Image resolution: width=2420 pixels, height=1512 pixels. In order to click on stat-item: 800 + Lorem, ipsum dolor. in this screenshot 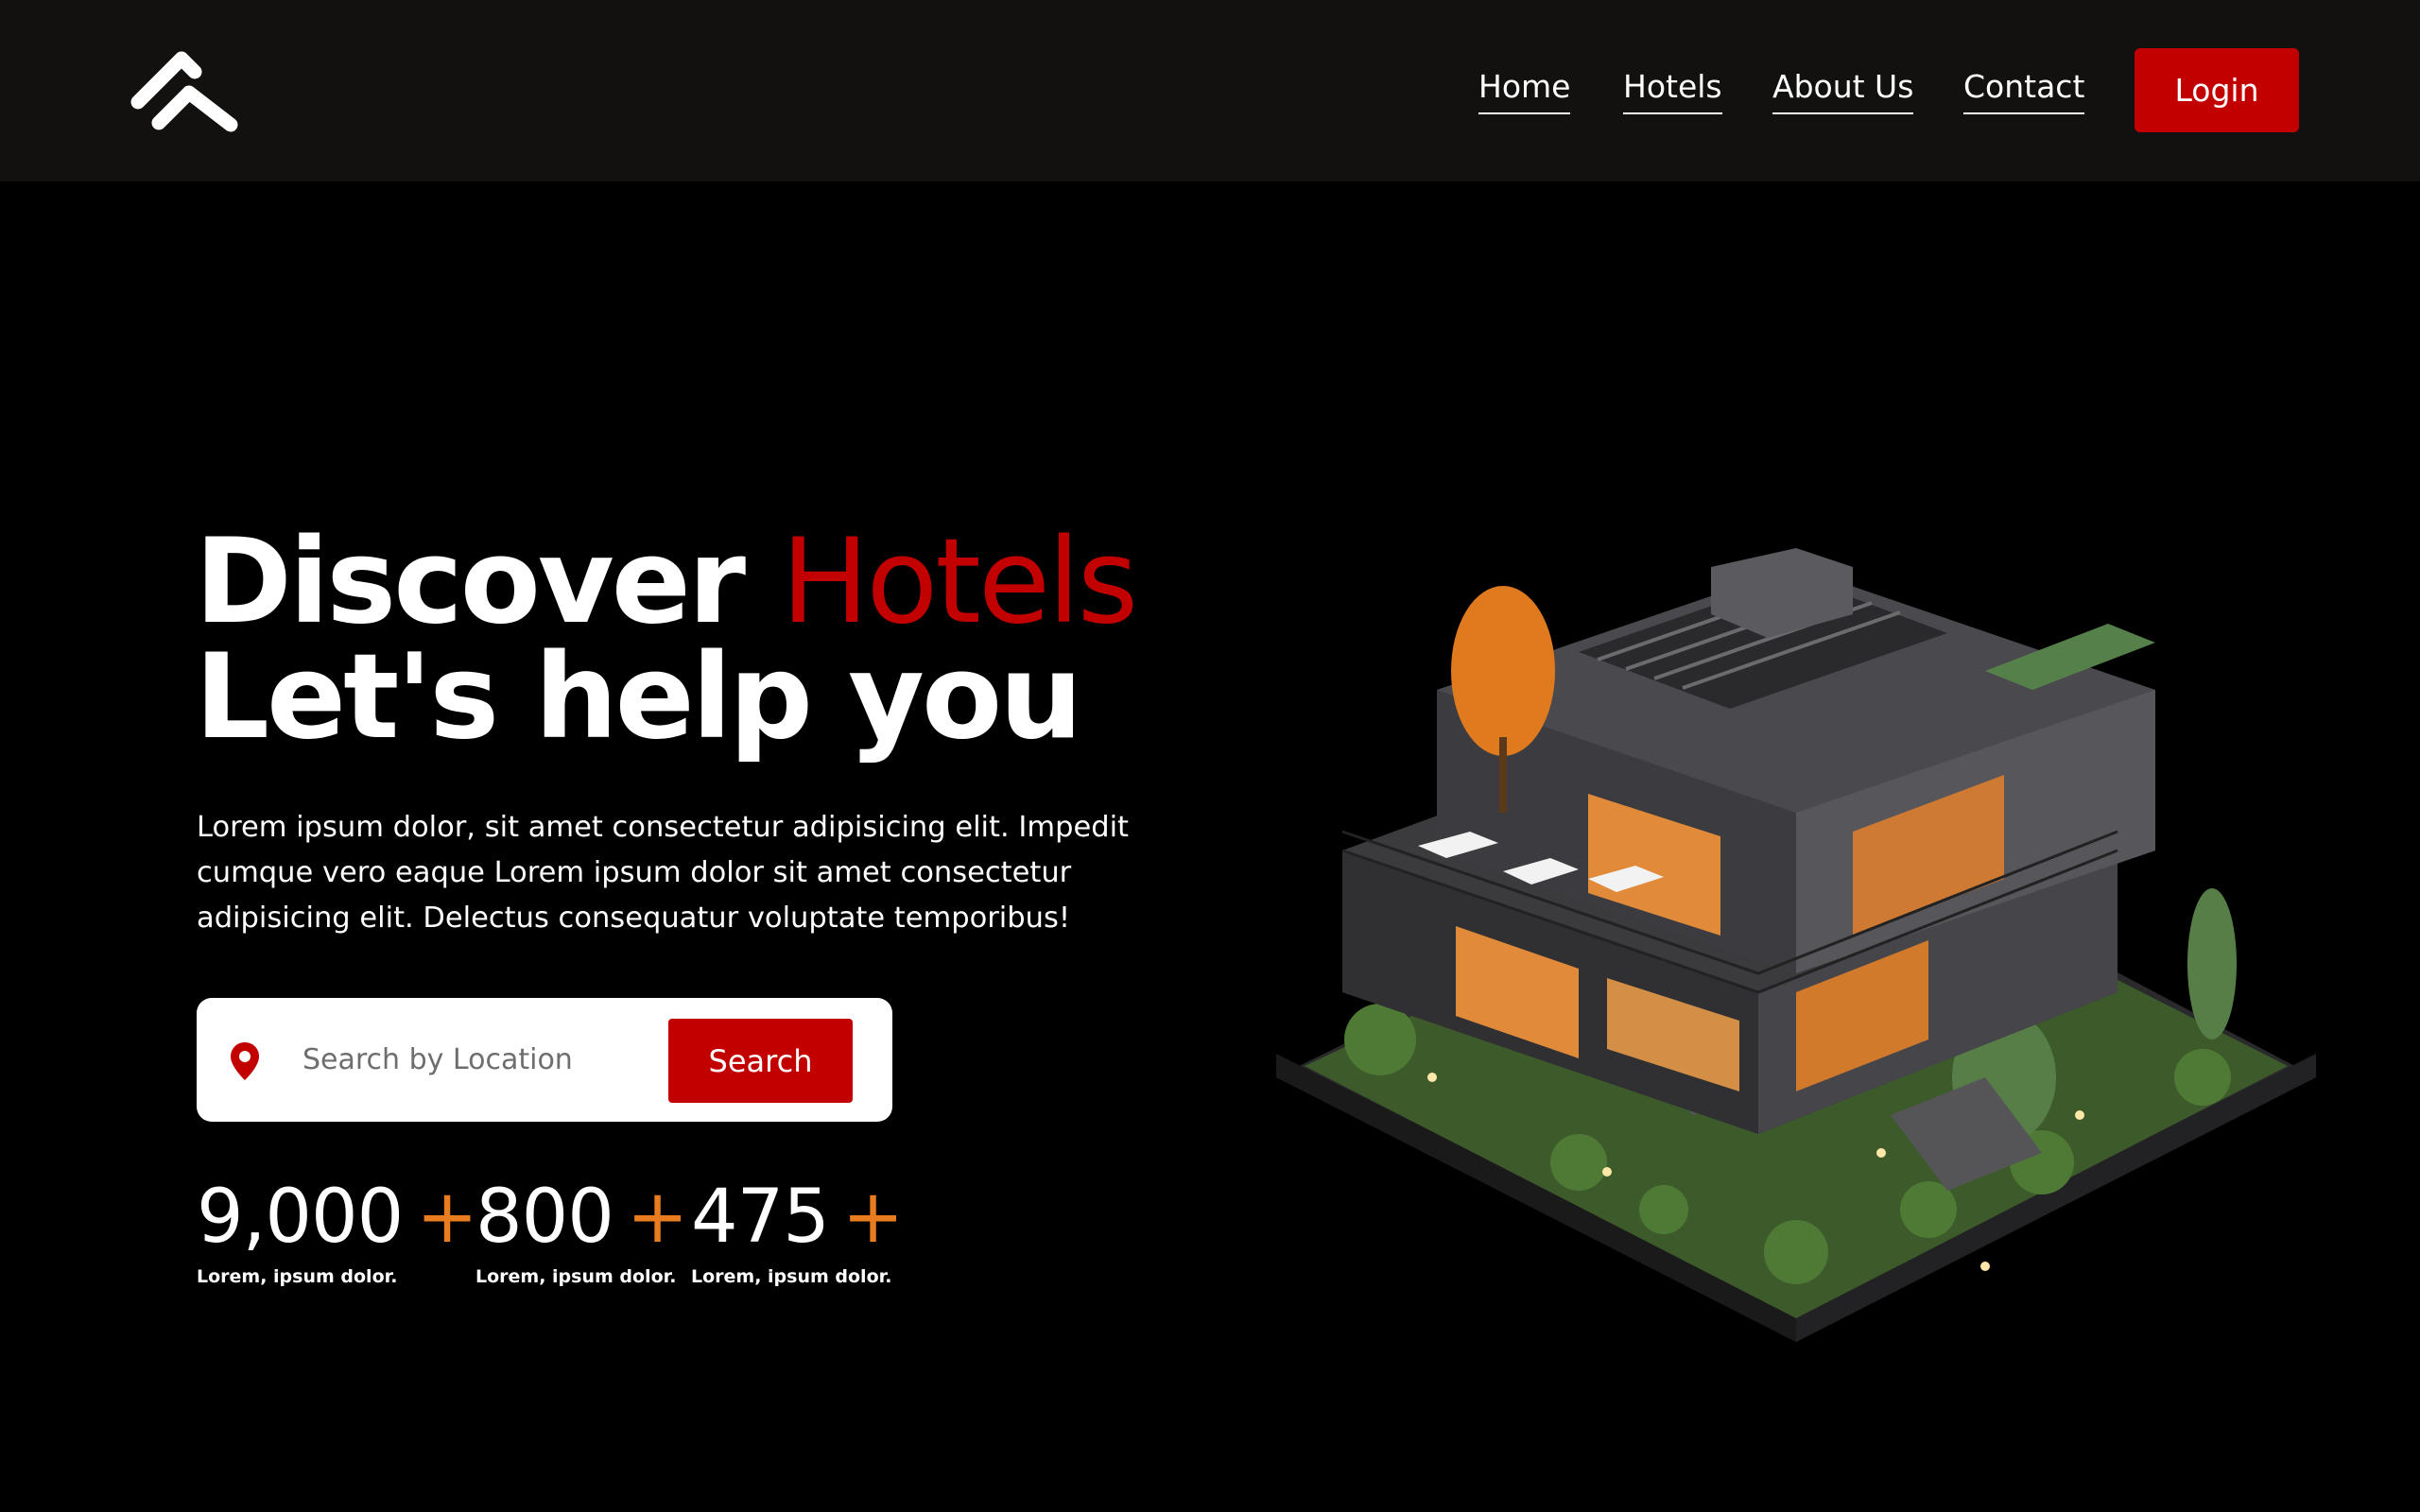, I will do `click(582, 1229)`.